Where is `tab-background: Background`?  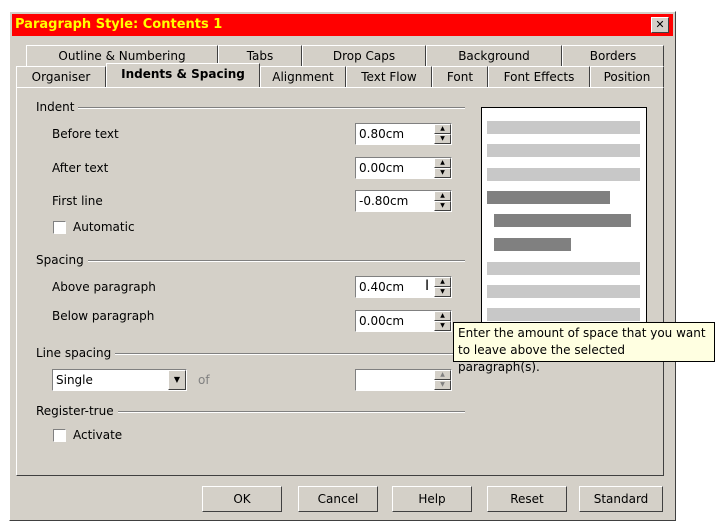
tab-background: Background is located at coordinates (494, 55).